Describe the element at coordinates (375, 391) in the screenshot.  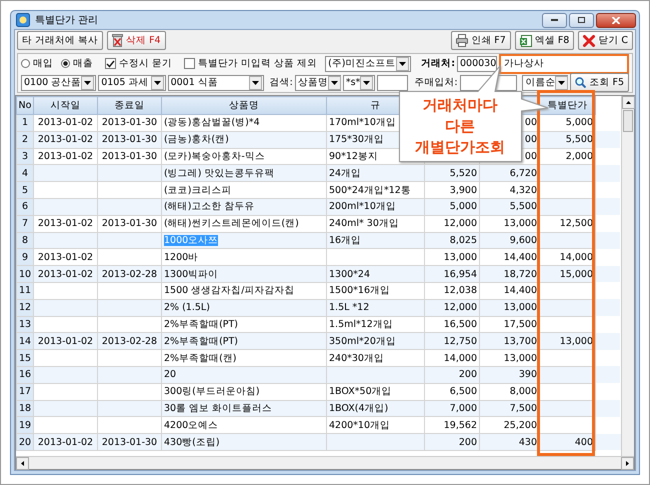
I see `table-cell: 1BOX*50개입` at that location.